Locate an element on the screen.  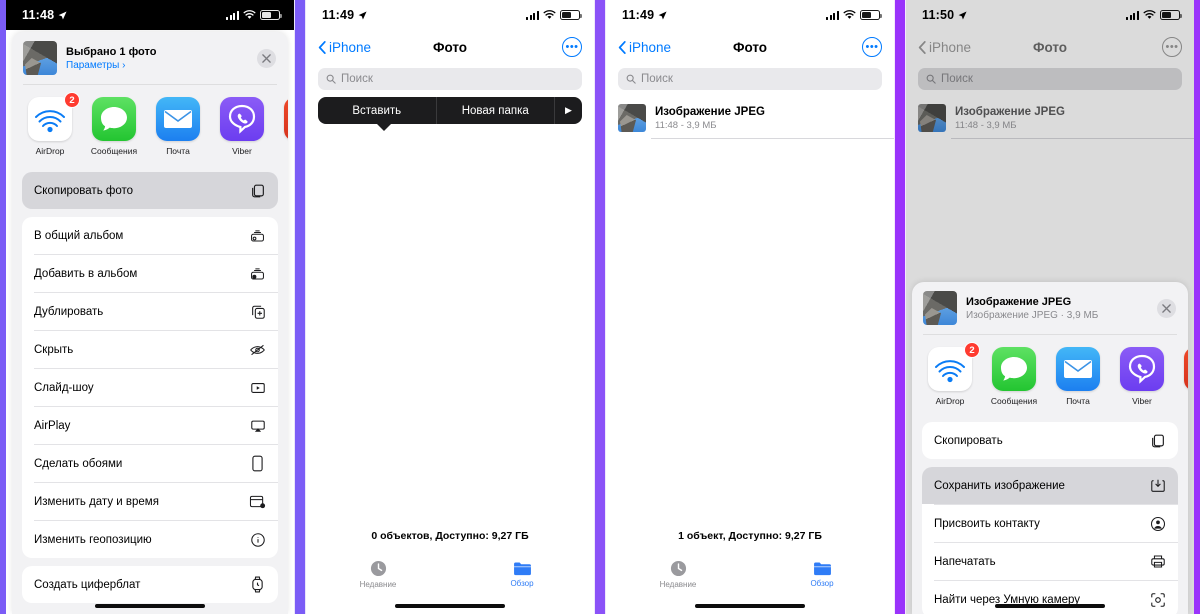
action-copy: Скопировать is located at coordinates (1050, 440).